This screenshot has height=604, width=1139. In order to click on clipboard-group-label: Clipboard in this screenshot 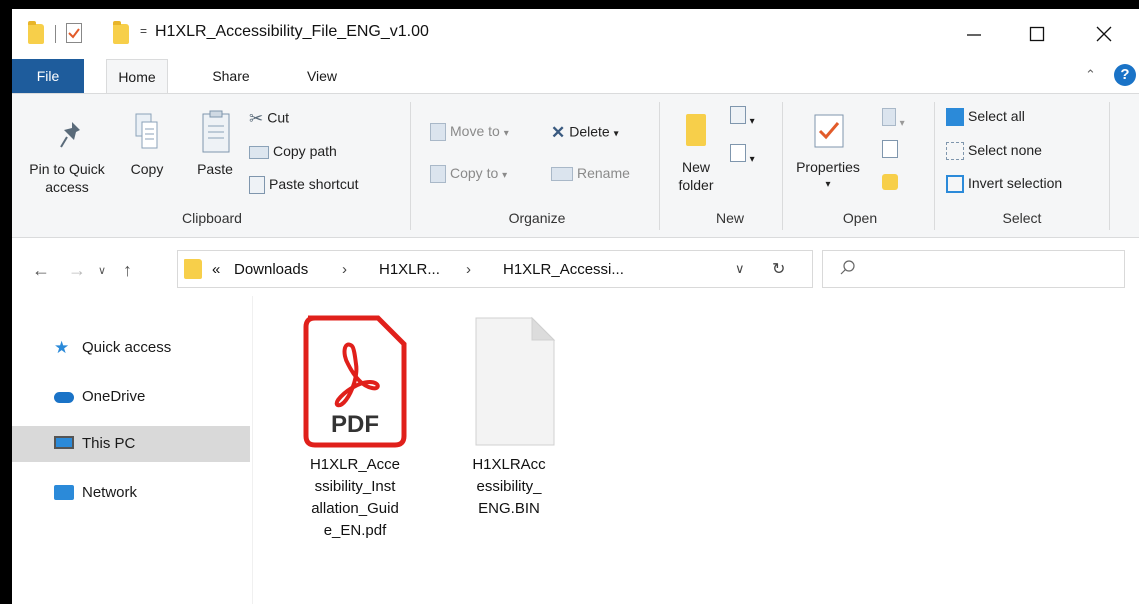, I will do `click(212, 218)`.